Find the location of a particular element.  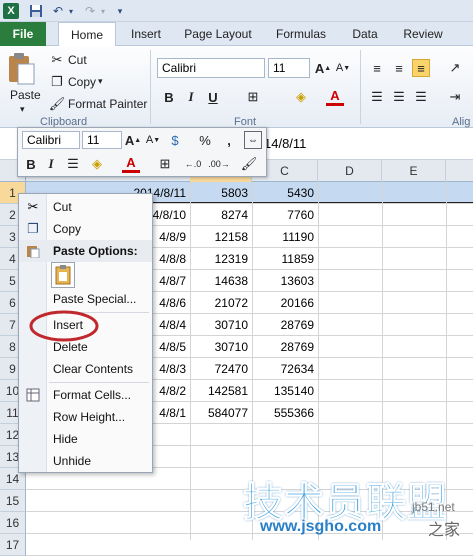

align-right-icon: ☰ is located at coordinates (421, 97).